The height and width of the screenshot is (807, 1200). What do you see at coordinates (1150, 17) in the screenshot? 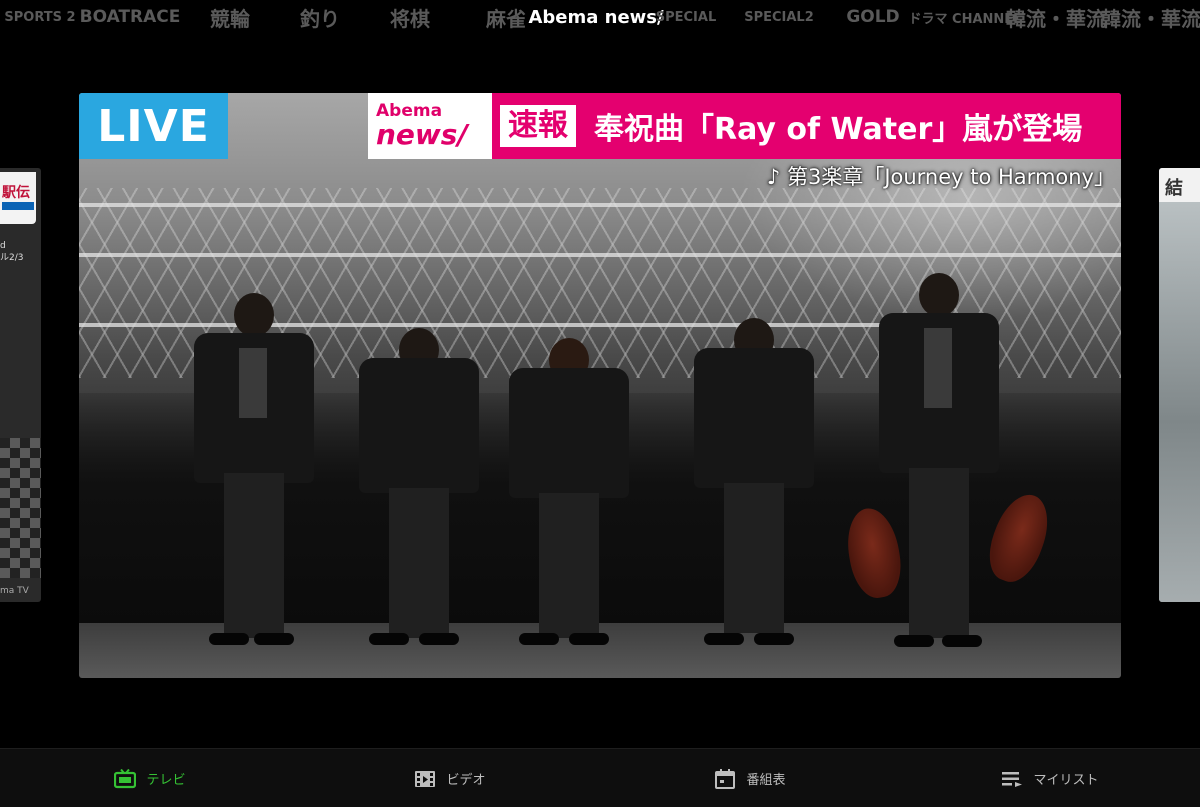
I see `channel-k-c-drama-2: 韓流・華流` at bounding box center [1150, 17].